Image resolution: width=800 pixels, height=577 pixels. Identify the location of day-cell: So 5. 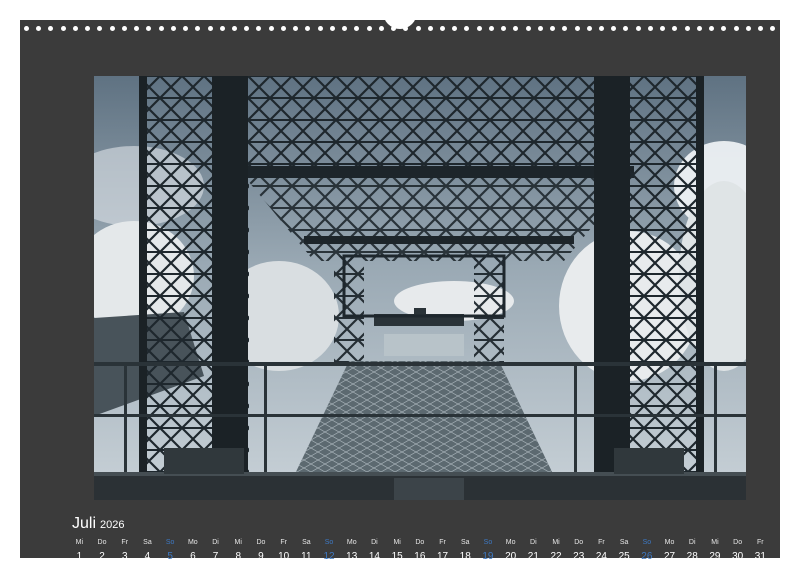
(170, 552).